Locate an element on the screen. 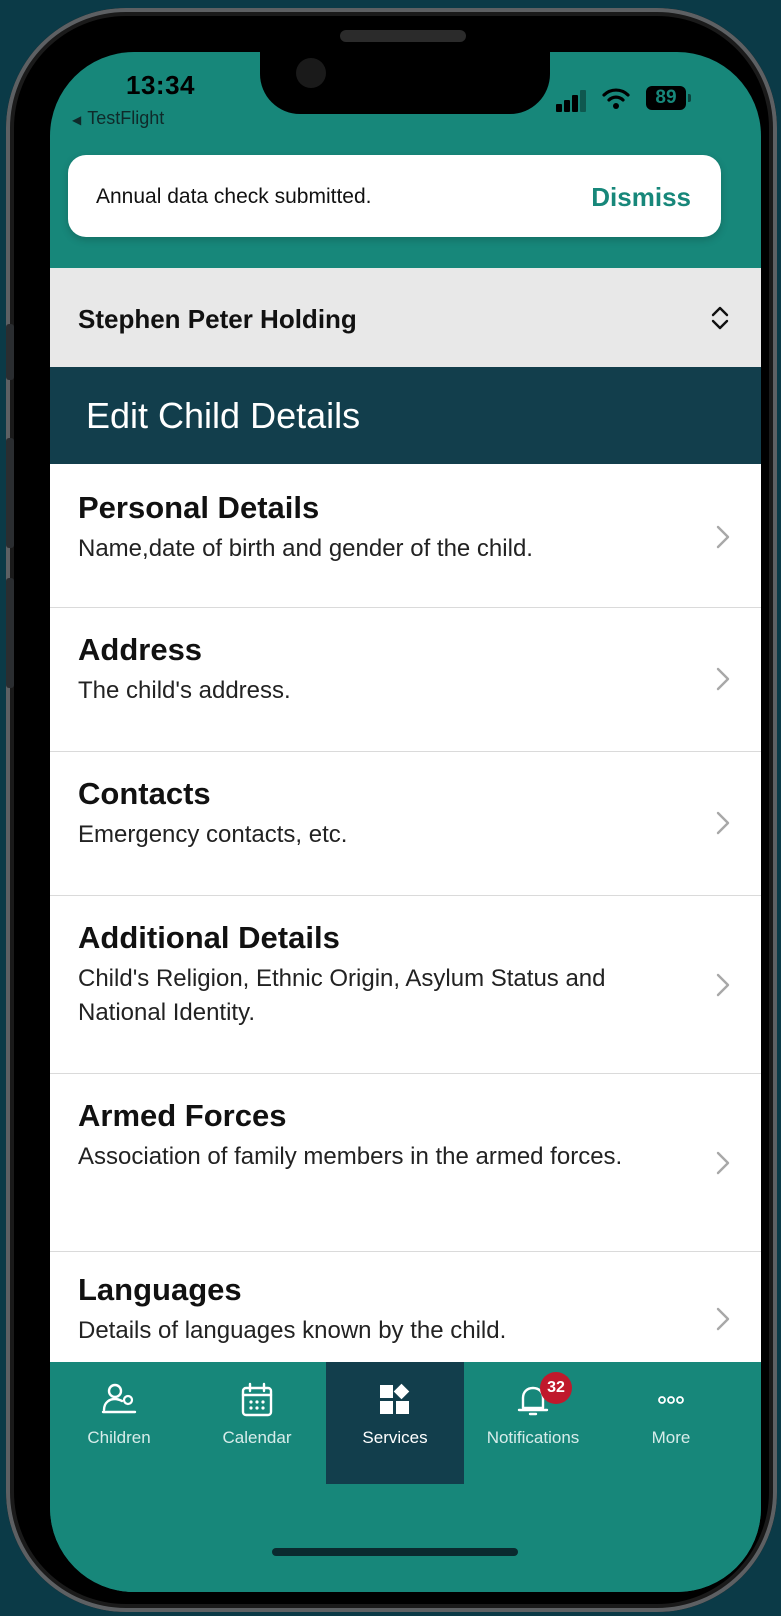 The image size is (781, 1616). list-item-description: The child's address. is located at coordinates (184, 690).